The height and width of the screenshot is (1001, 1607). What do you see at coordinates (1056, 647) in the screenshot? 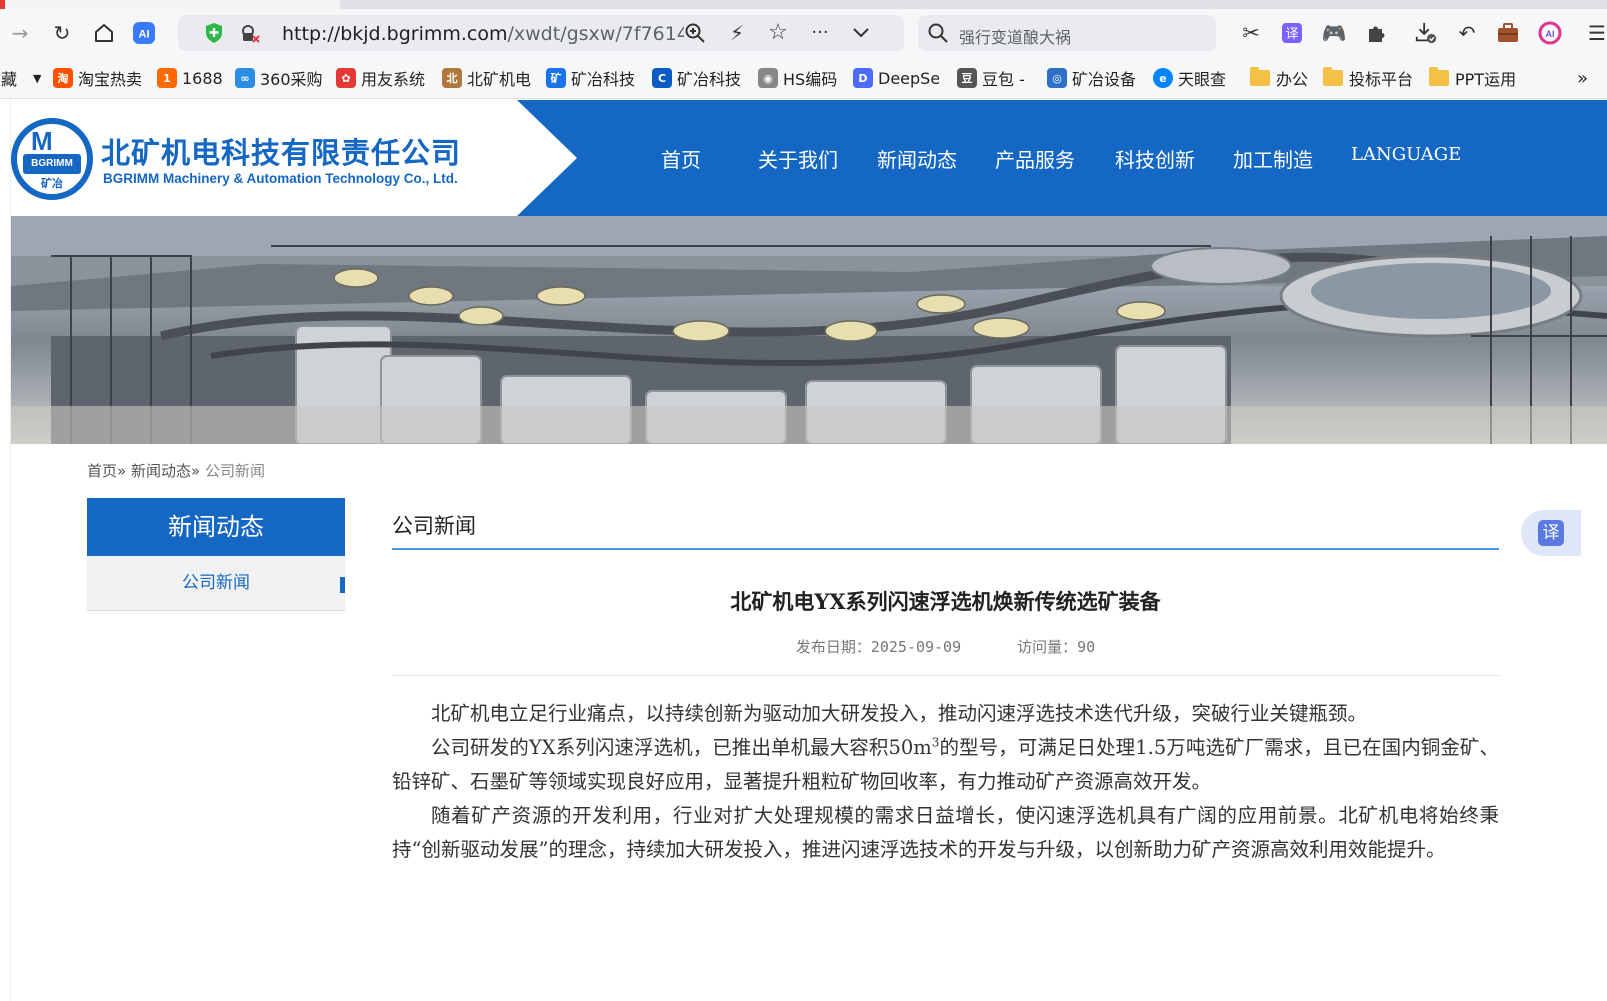
I see `view-count: 访问量：90` at bounding box center [1056, 647].